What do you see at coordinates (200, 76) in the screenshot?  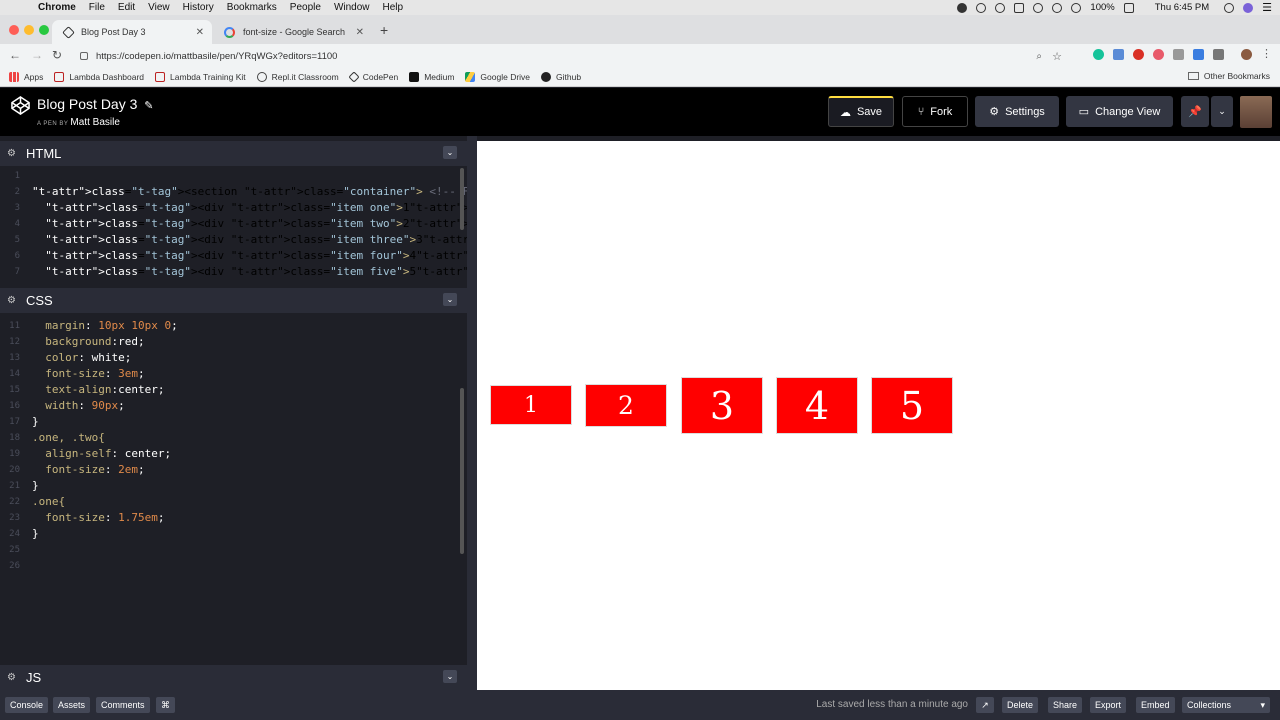 I see `bookmark-lambda-training-kit: Lambda Training Kit` at bounding box center [200, 76].